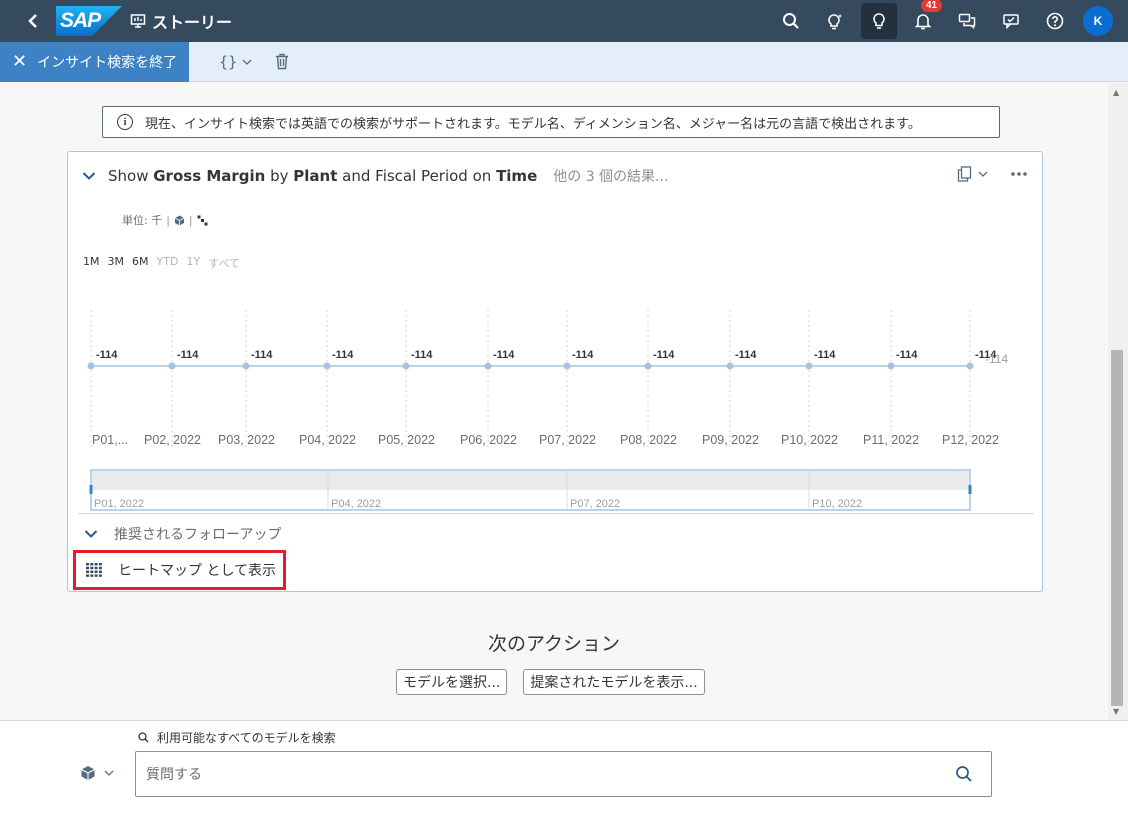 Image resolution: width=1128 pixels, height=814 pixels. I want to click on heatmap-grid-icon, so click(94, 570).